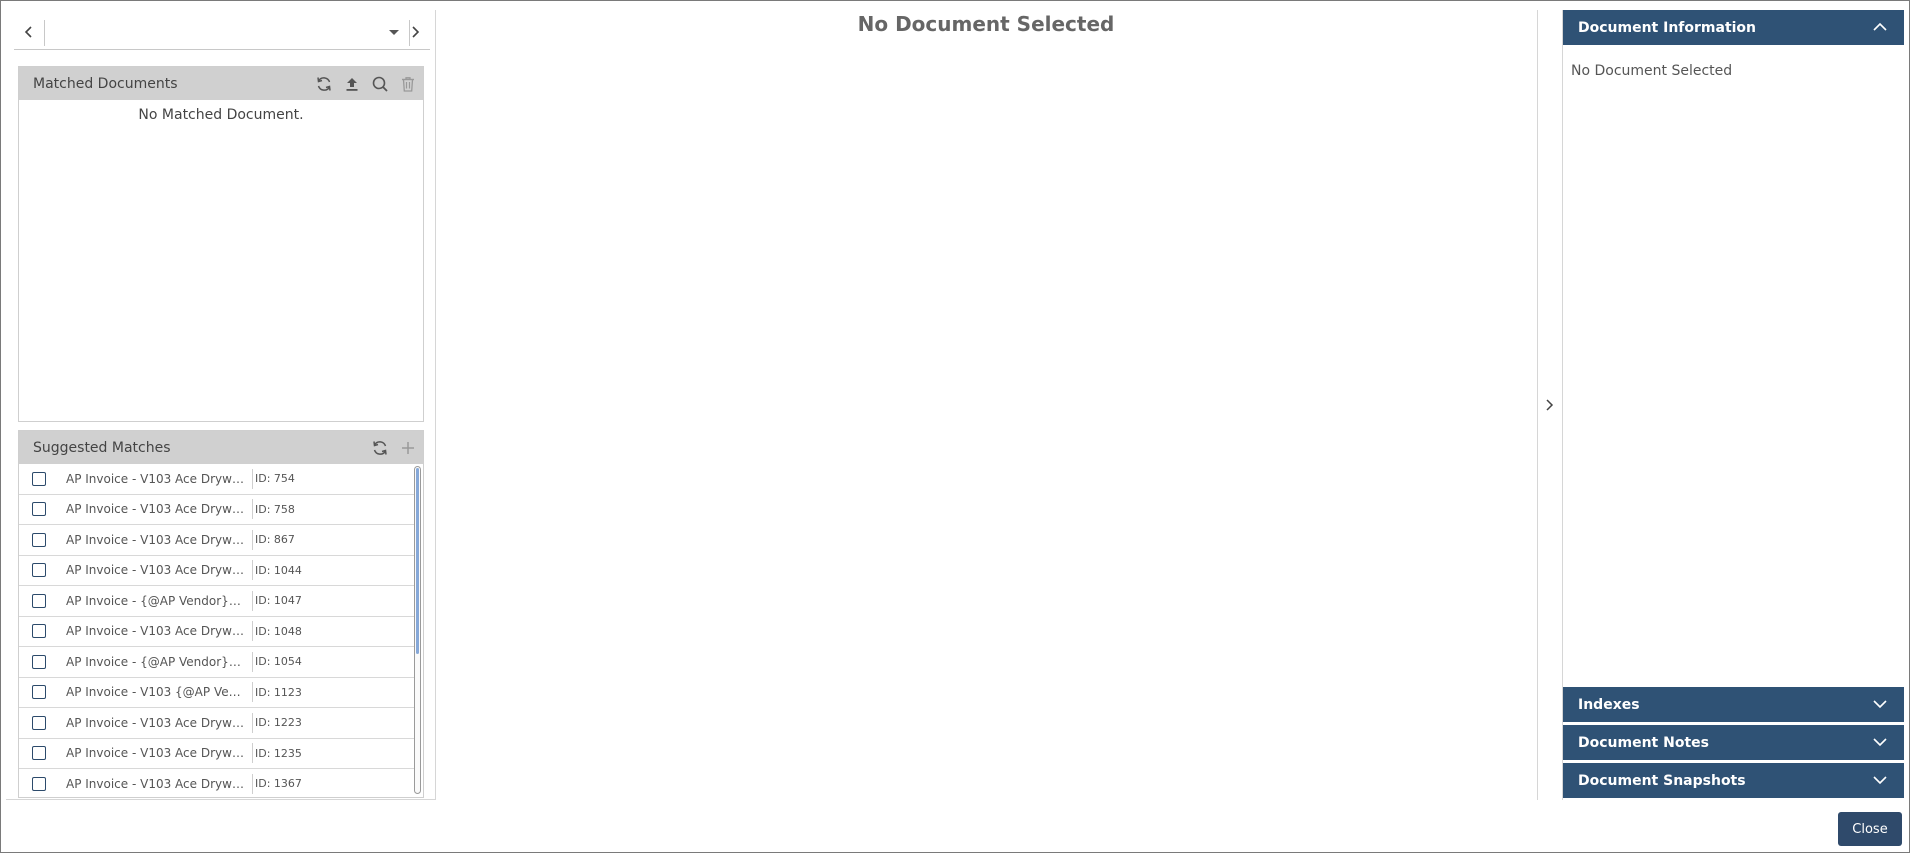 The image size is (1910, 853). Describe the element at coordinates (394, 32) in the screenshot. I see `caret-down-icon` at that location.